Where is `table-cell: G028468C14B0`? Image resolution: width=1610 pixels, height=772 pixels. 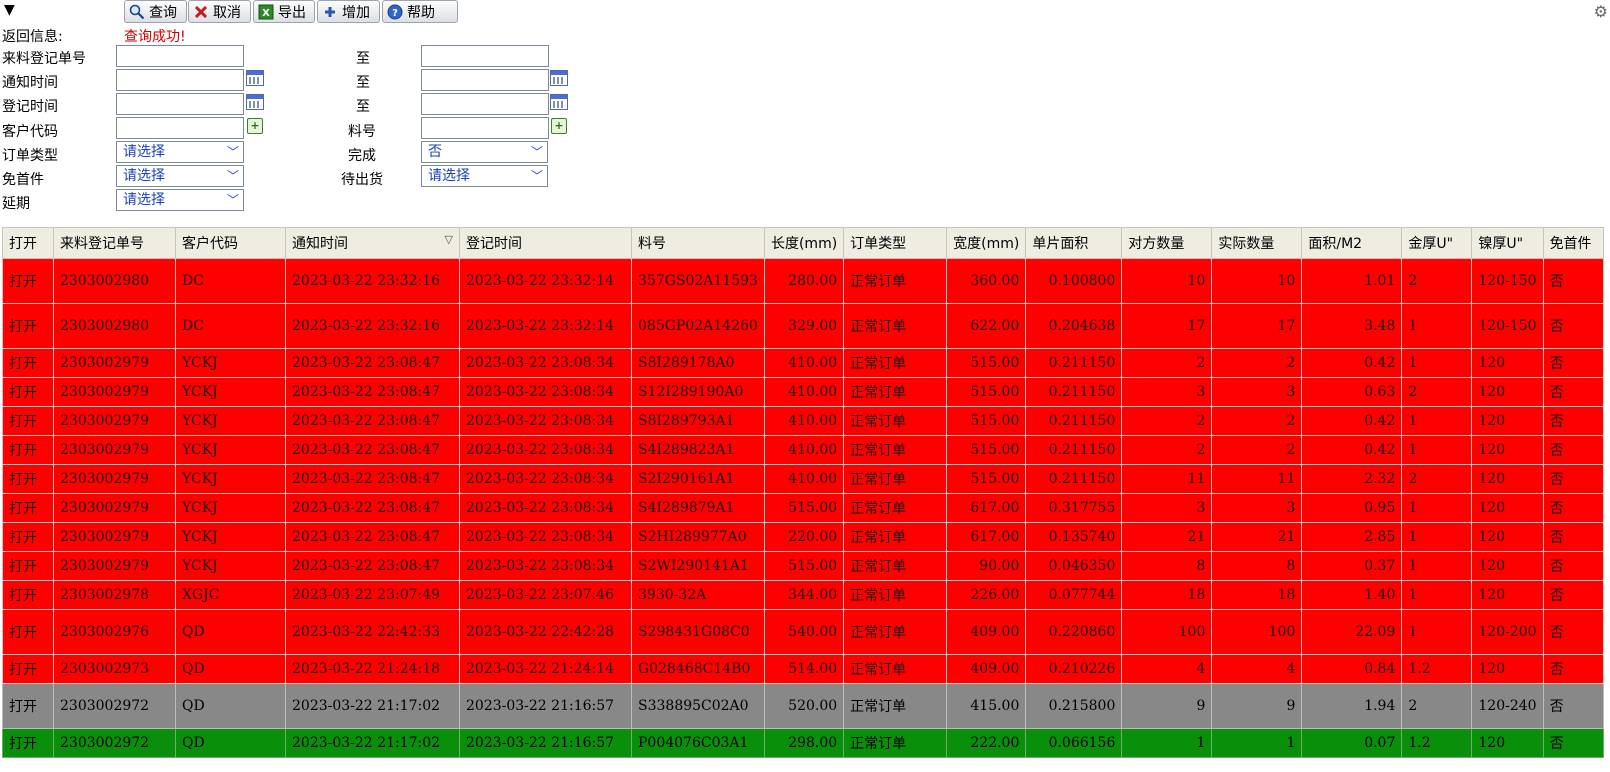
table-cell: G028468C14B0 is located at coordinates (698, 669).